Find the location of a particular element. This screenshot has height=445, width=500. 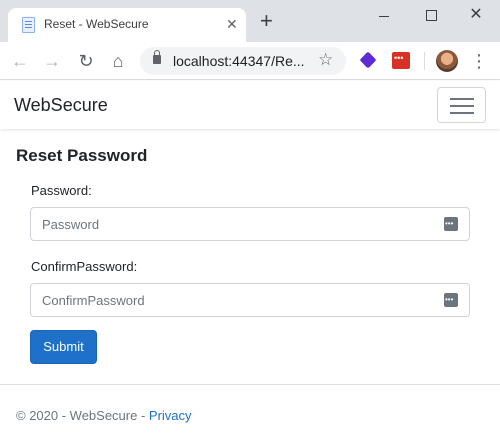

browser-tabstrip: Reset - WebSecure ✕ + ✕ is located at coordinates (250, 21).